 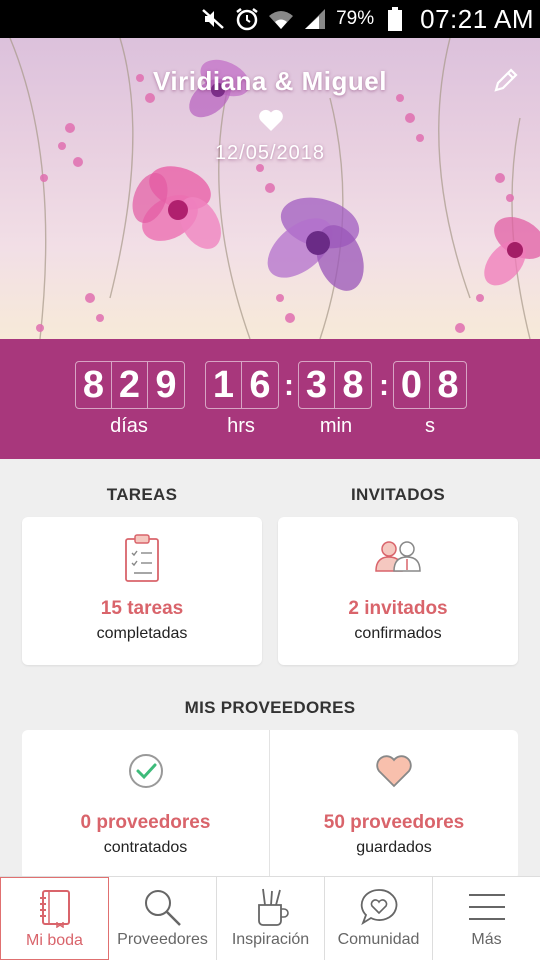 I want to click on heart-outline-icon, so click(x=394, y=771).